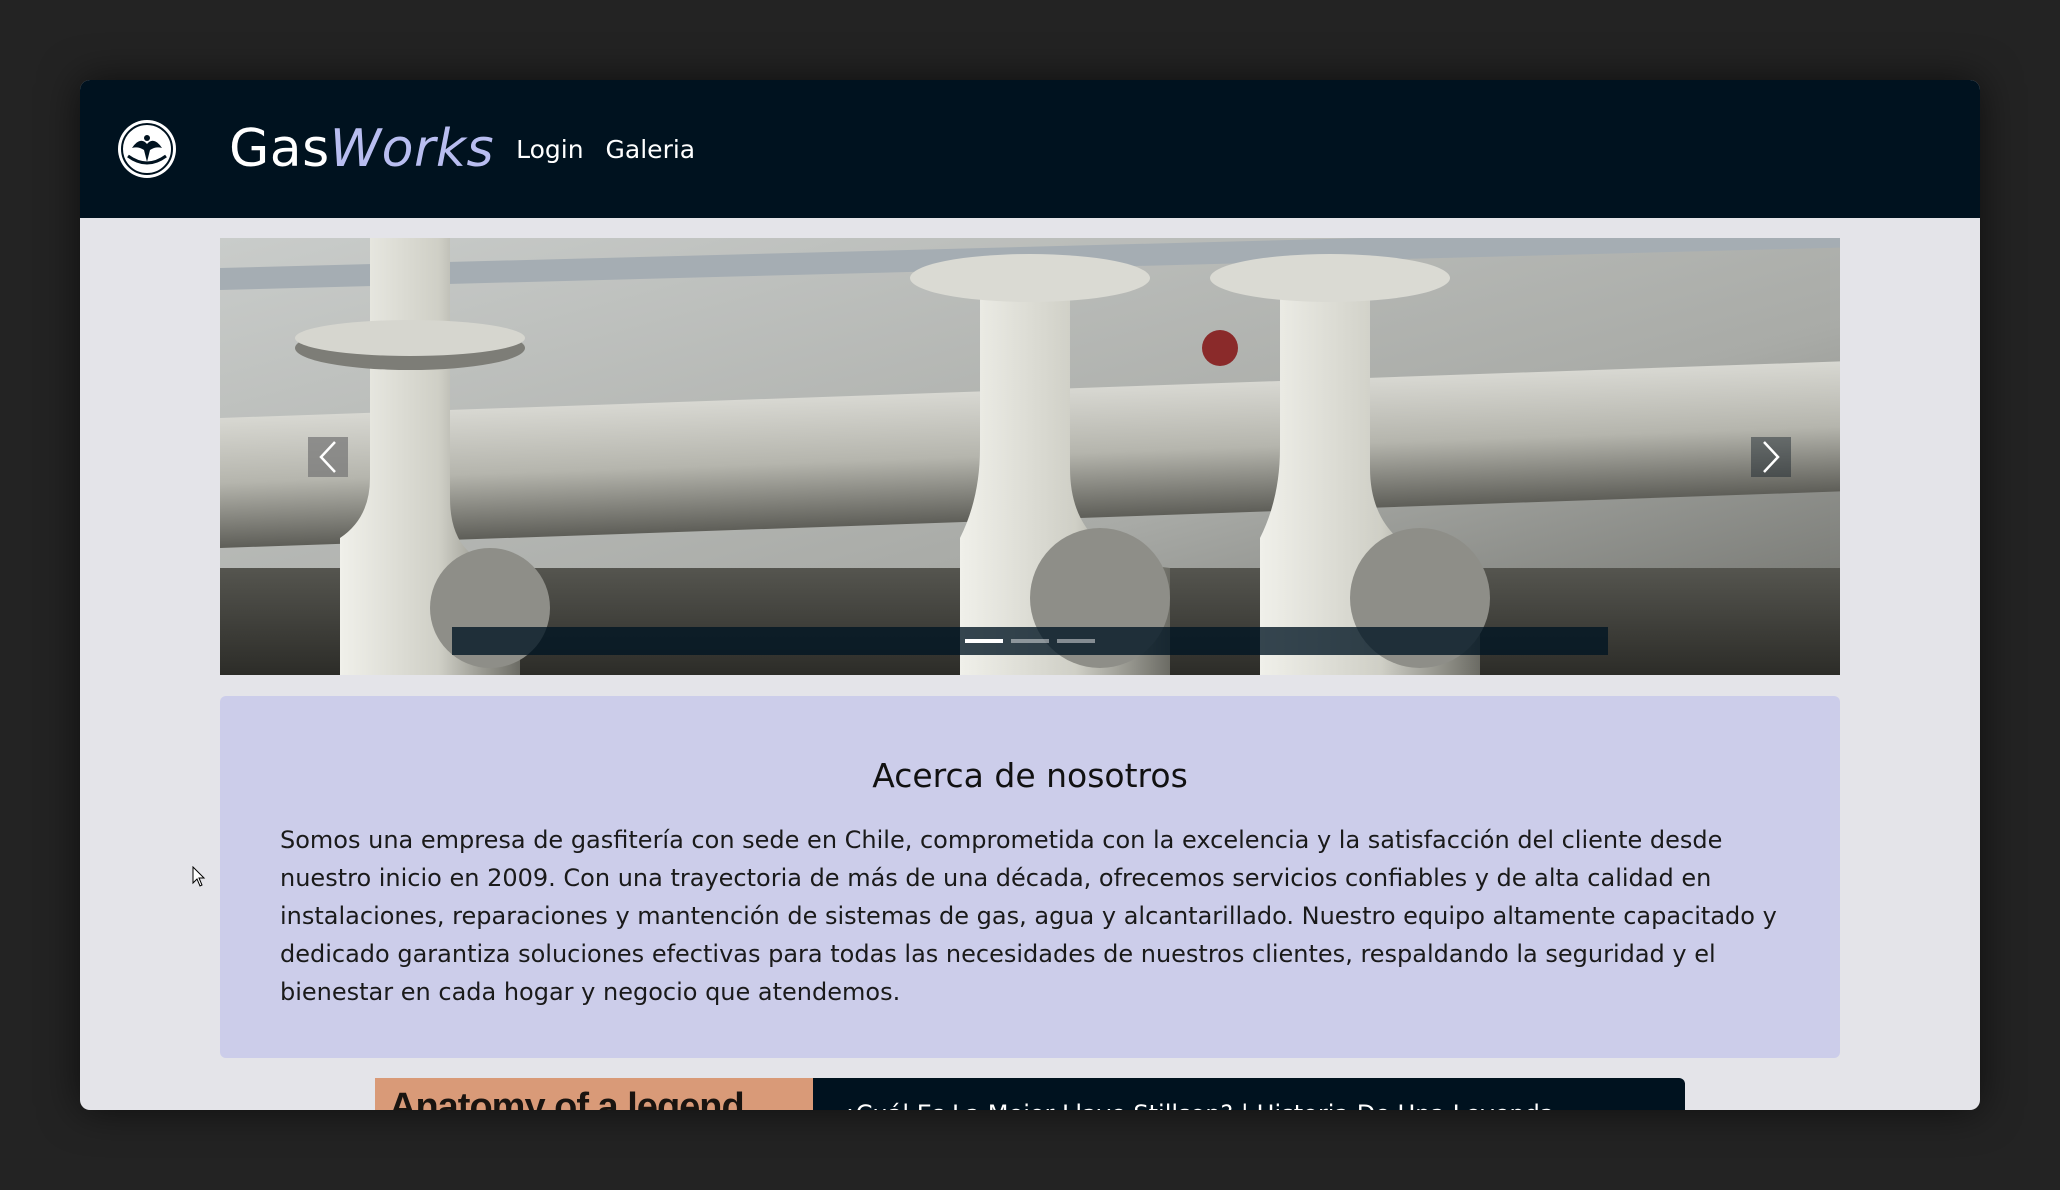 The height and width of the screenshot is (1190, 2060). I want to click on chevron-left-icon, so click(327, 457).